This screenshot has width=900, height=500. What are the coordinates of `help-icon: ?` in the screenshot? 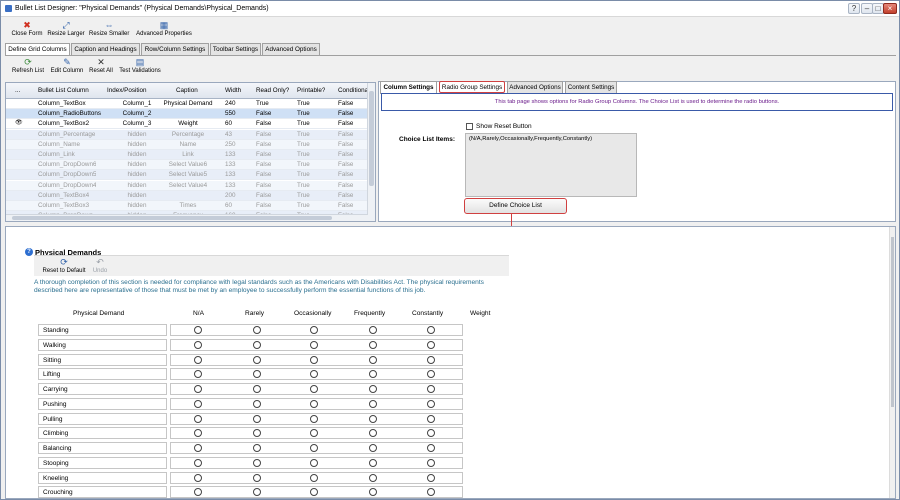 It's located at (29, 252).